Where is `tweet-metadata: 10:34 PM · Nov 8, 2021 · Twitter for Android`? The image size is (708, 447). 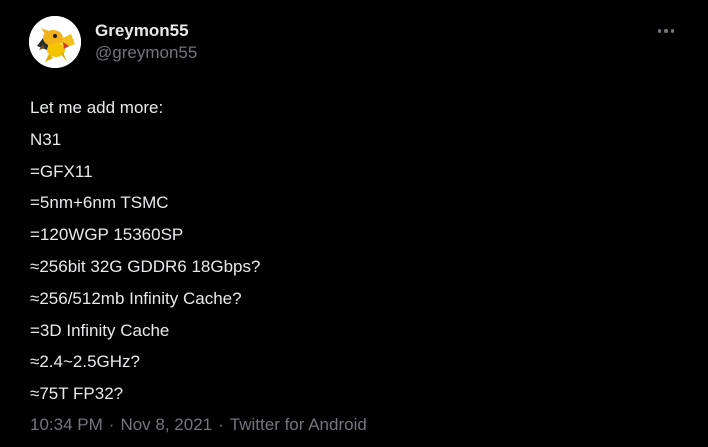
tweet-metadata: 10:34 PM · Nov 8, 2021 · Twitter for Android is located at coordinates (198, 425).